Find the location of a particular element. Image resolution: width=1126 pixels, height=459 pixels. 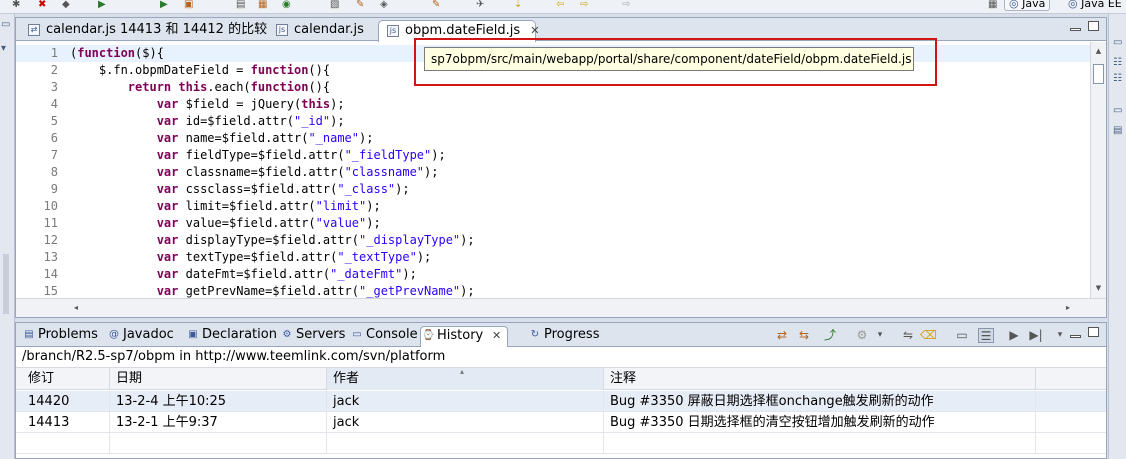

restore-view-icon: ▾ is located at coordinates (6, 49).